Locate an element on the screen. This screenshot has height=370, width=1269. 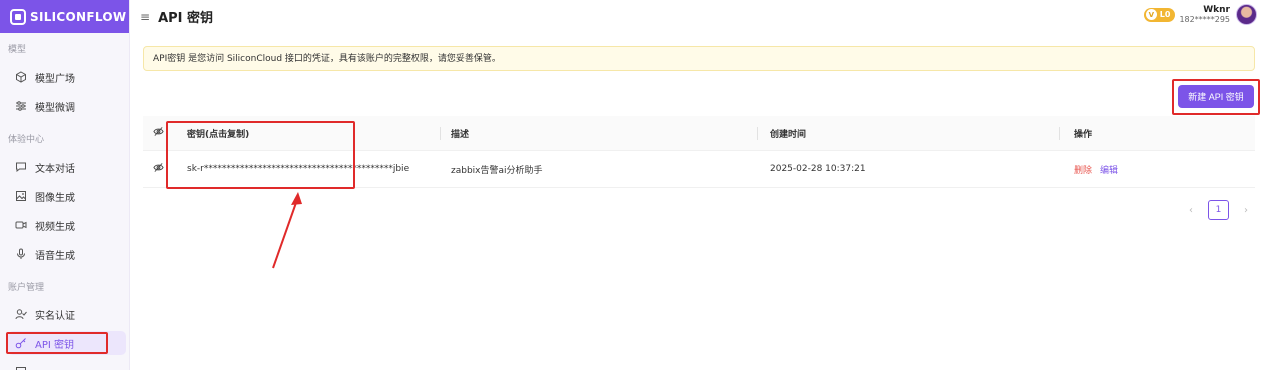
pagination: ‹ 1 › is located at coordinates (1218, 210).